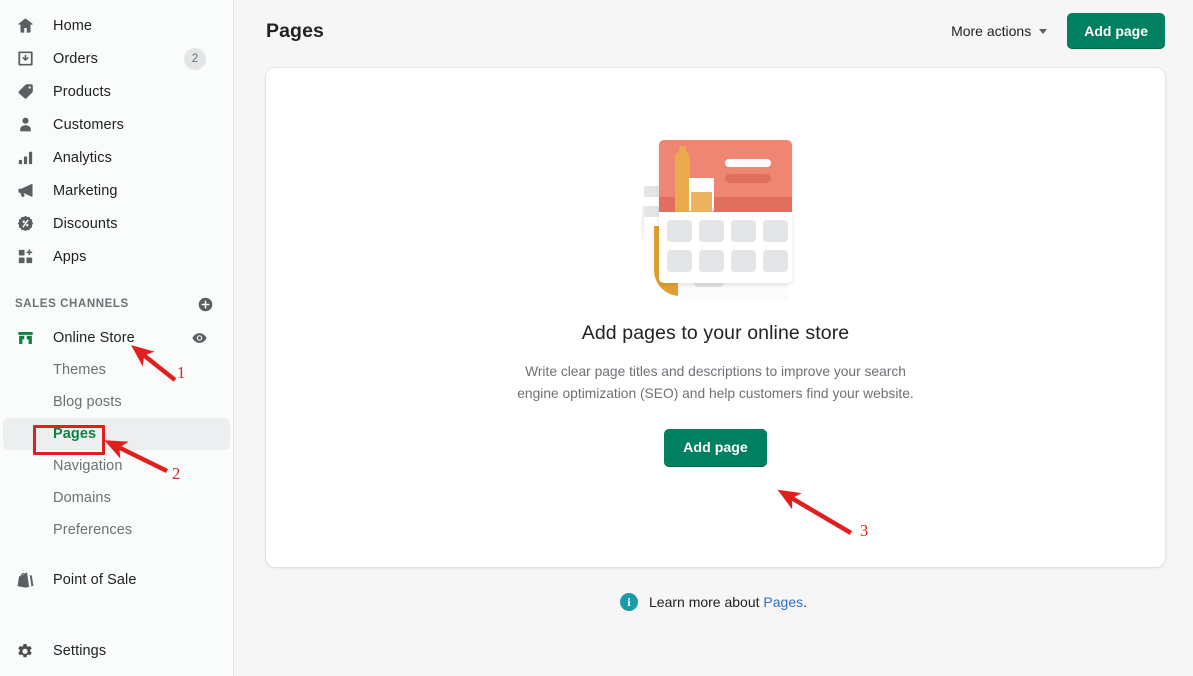  What do you see at coordinates (199, 337) in the screenshot?
I see `preview-eye-icon` at bounding box center [199, 337].